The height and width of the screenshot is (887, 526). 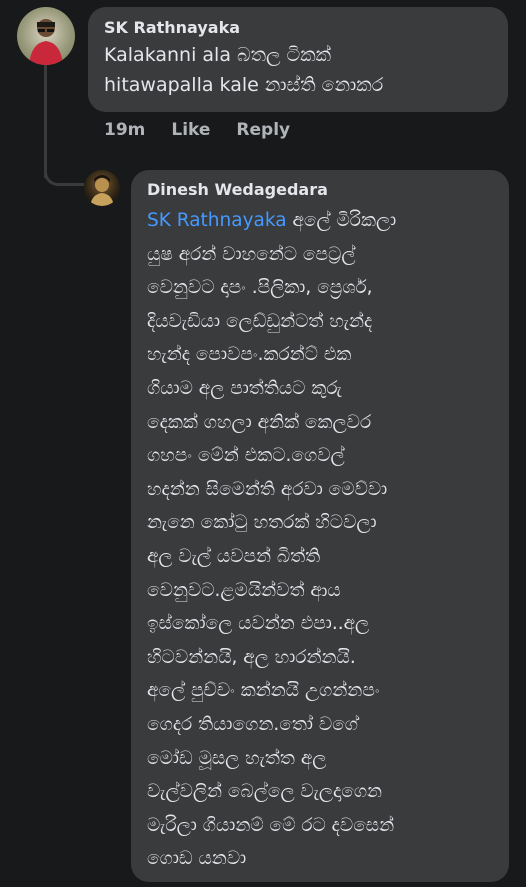 What do you see at coordinates (258, 624) in the screenshot?
I see `comment-line: ඉස්කෝලෙ යවන්න එපා..අල` at bounding box center [258, 624].